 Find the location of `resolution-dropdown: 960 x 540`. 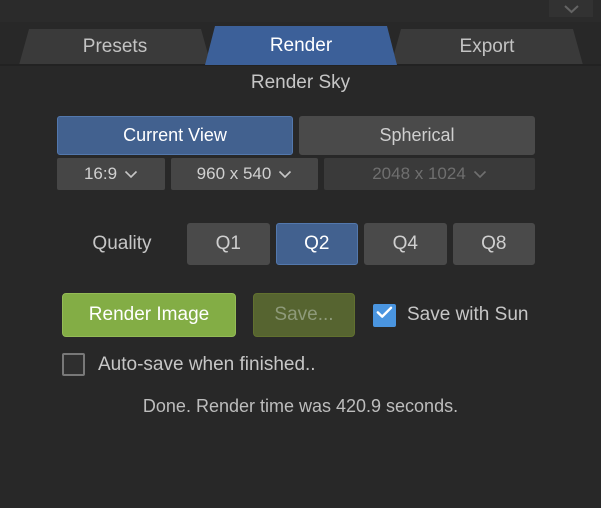

resolution-dropdown: 960 x 540 is located at coordinates (244, 174).